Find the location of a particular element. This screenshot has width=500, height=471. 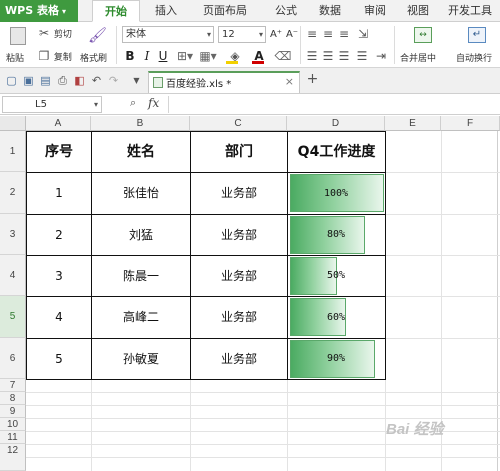

tab-insert: 插入 is located at coordinates (166, 11).